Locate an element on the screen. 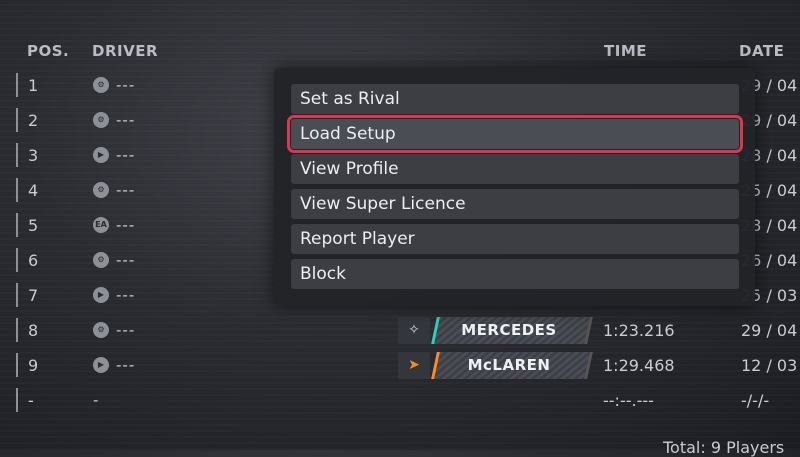 The width and height of the screenshot is (800, 457). row-pos: 2 is located at coordinates (33, 120).